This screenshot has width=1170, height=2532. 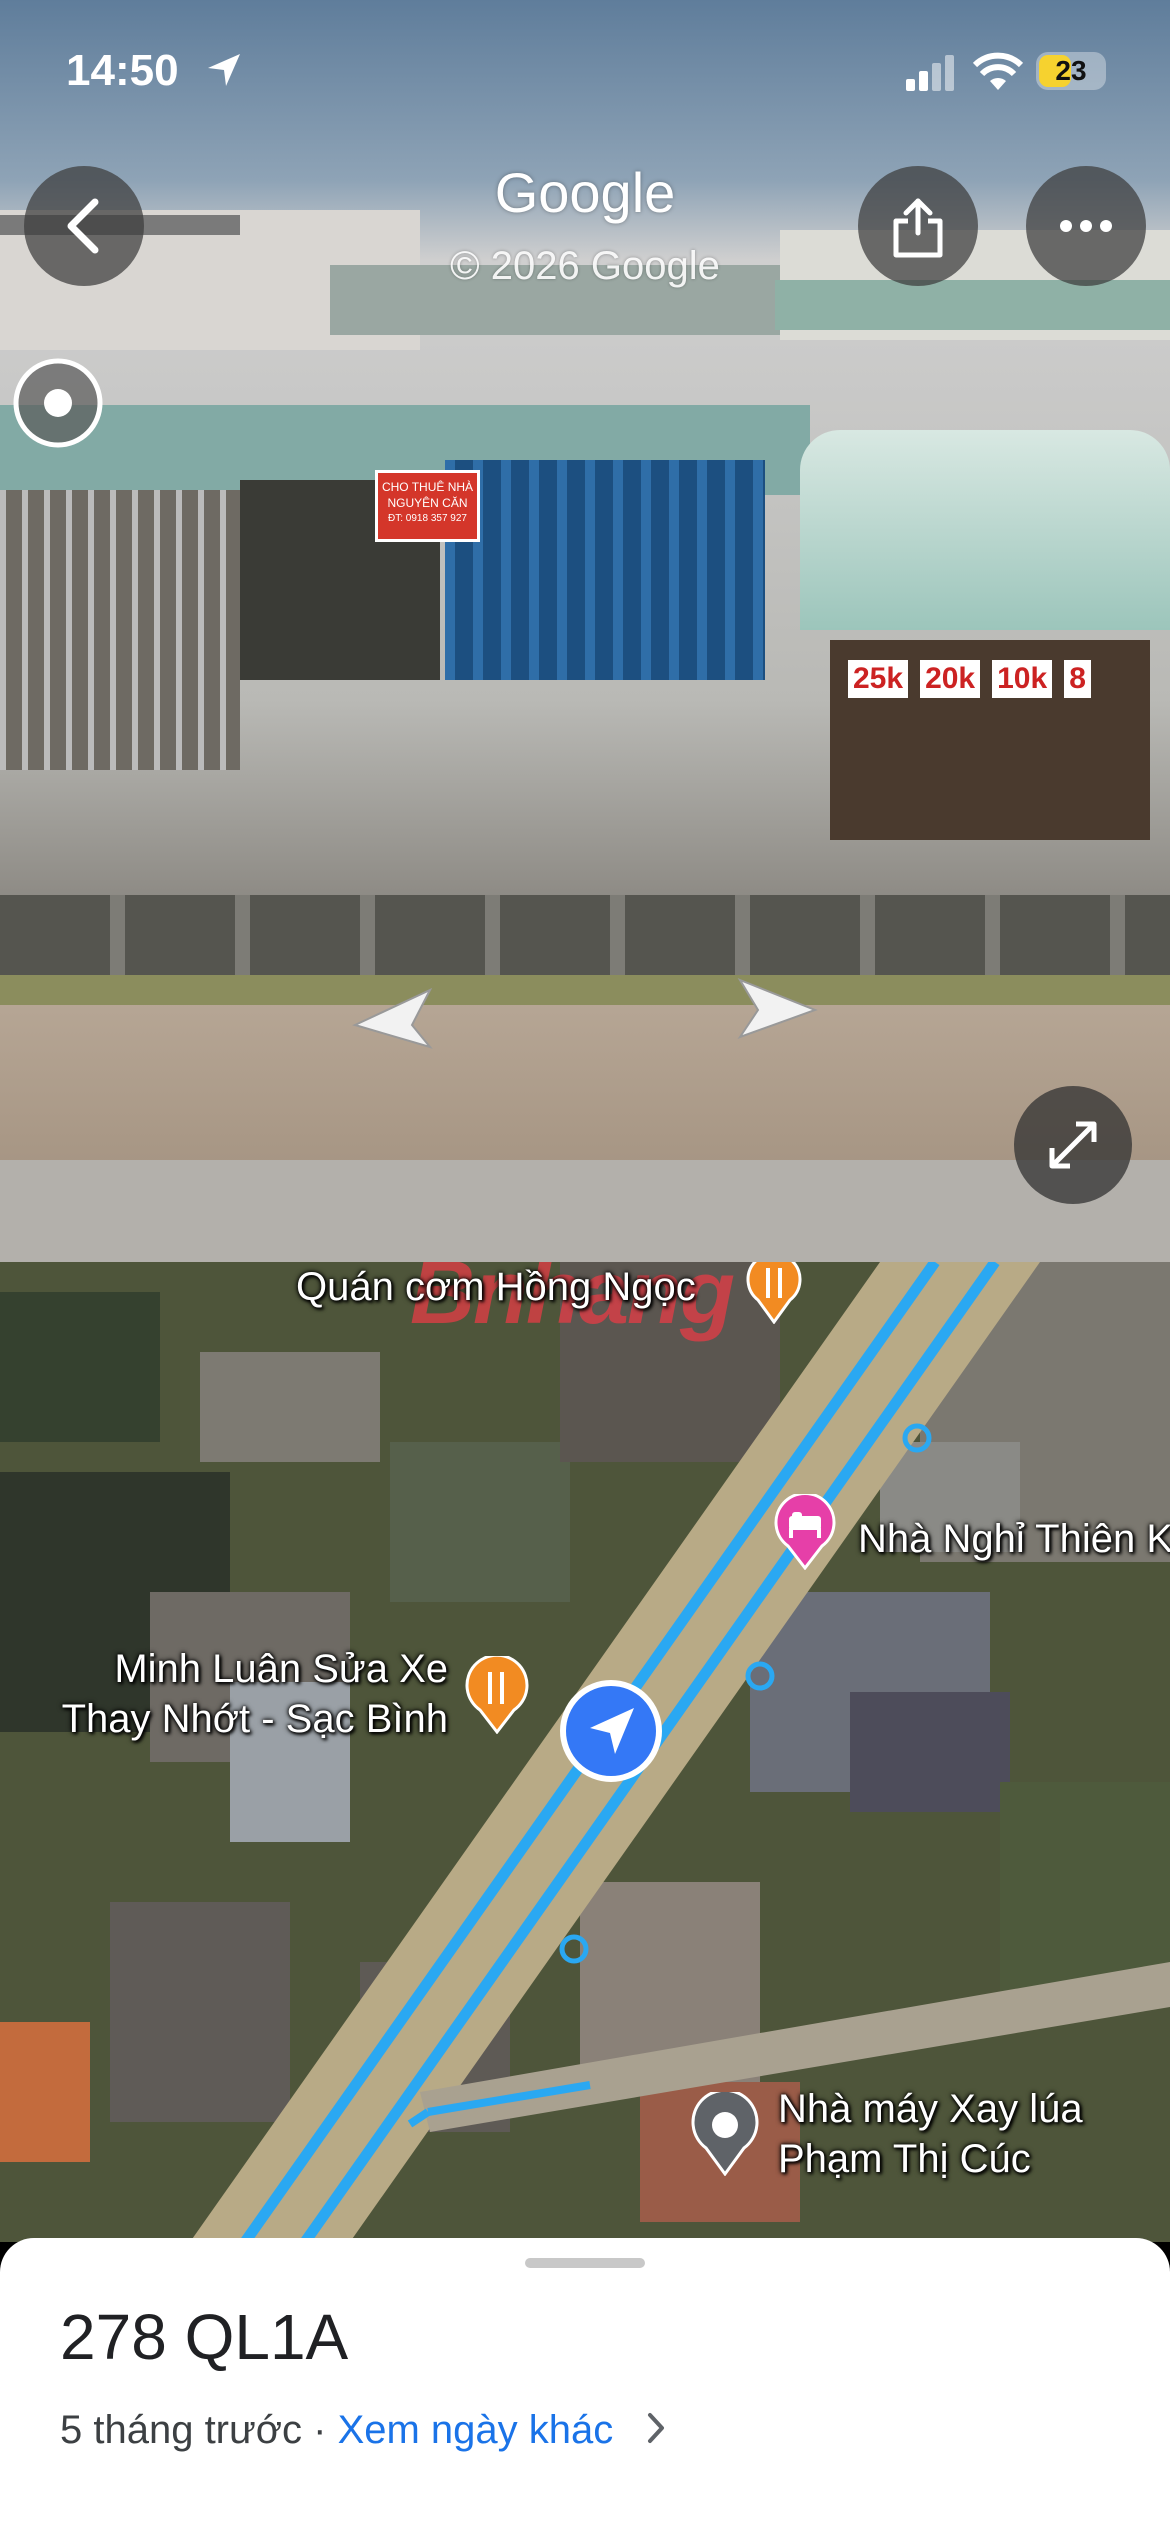 I want to click on rent-sign-line1: CHO THUÊ NHÀ, so click(x=427, y=487).